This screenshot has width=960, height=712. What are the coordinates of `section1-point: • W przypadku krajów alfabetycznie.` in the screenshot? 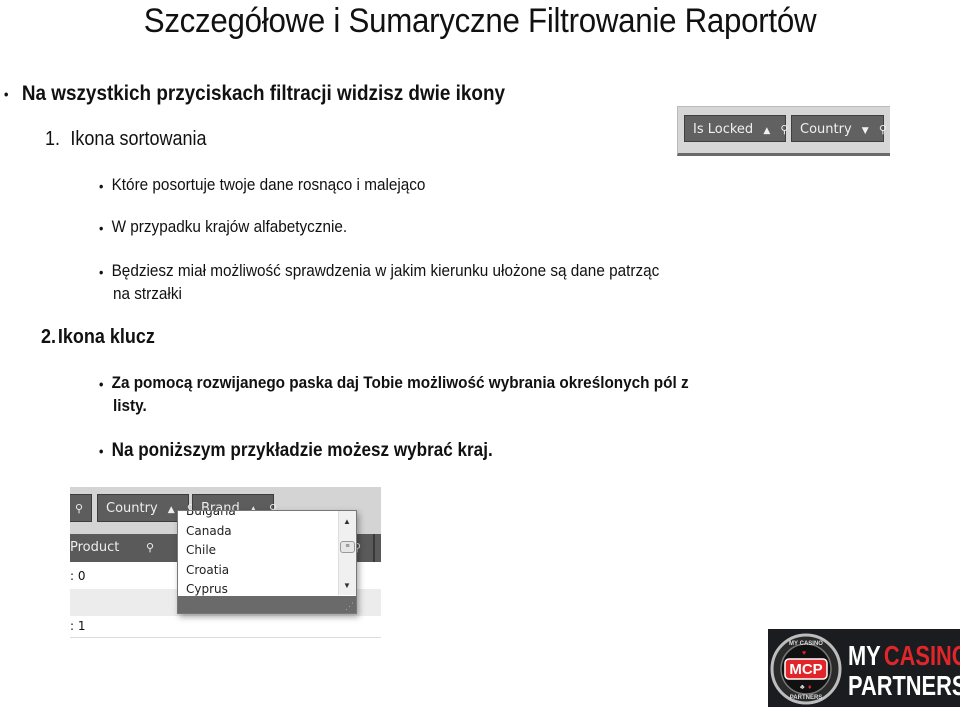 It's located at (223, 226).